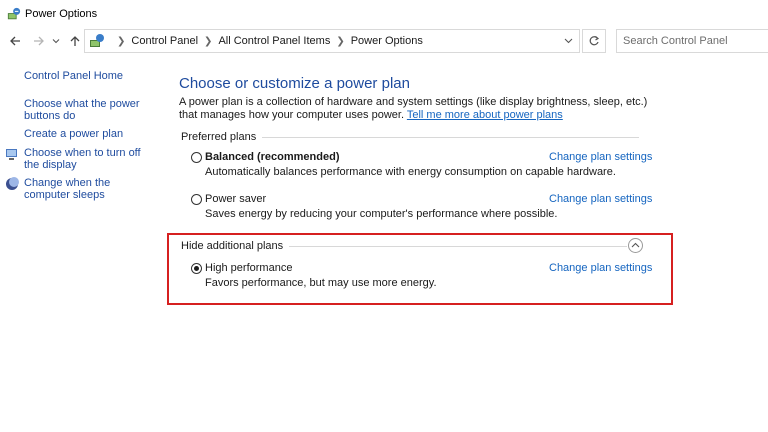  I want to click on address-dropdown-button, so click(568, 40).